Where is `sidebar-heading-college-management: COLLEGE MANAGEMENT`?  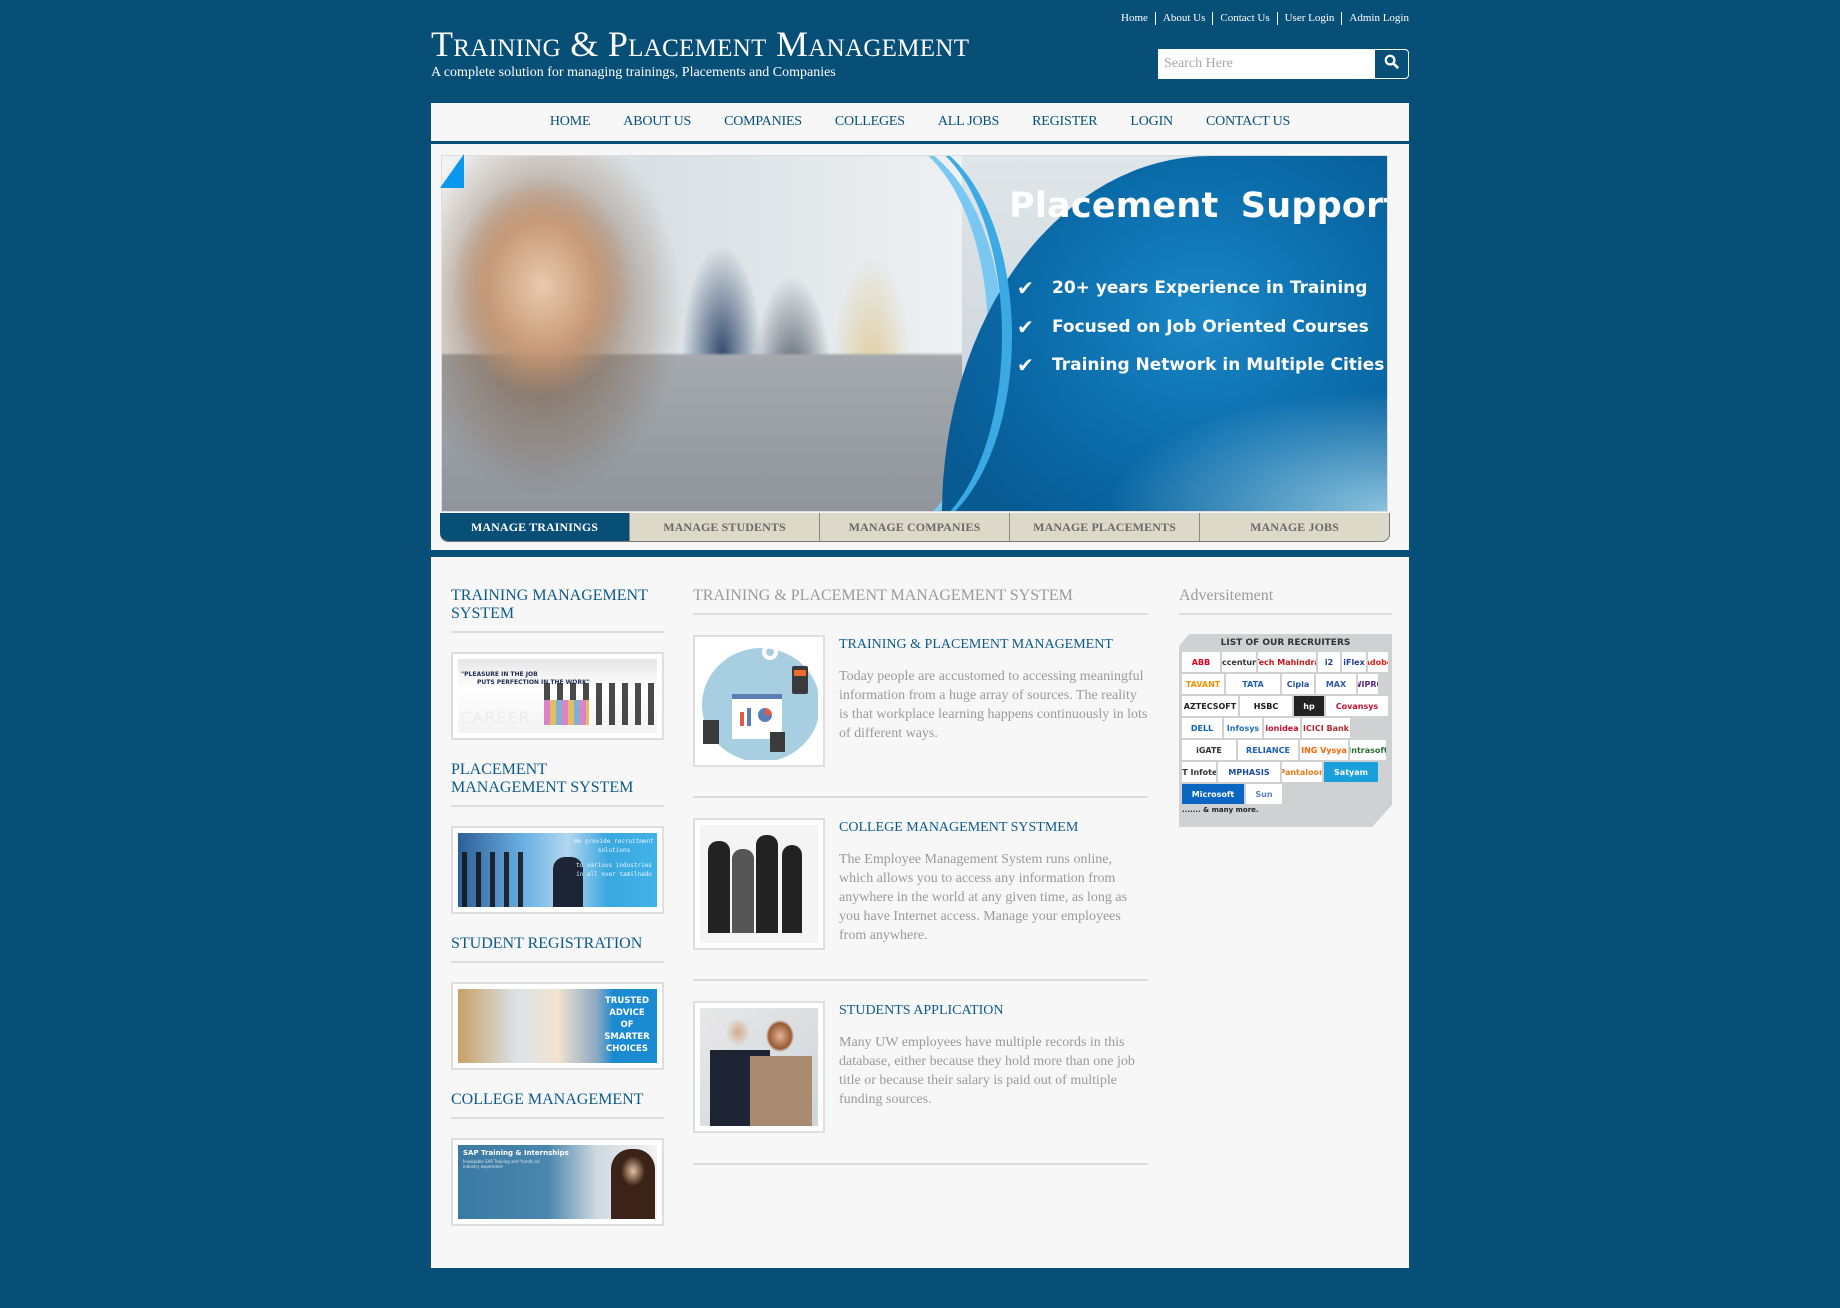
sidebar-heading-college-management: COLLEGE MANAGEMENT is located at coordinates (557, 1105).